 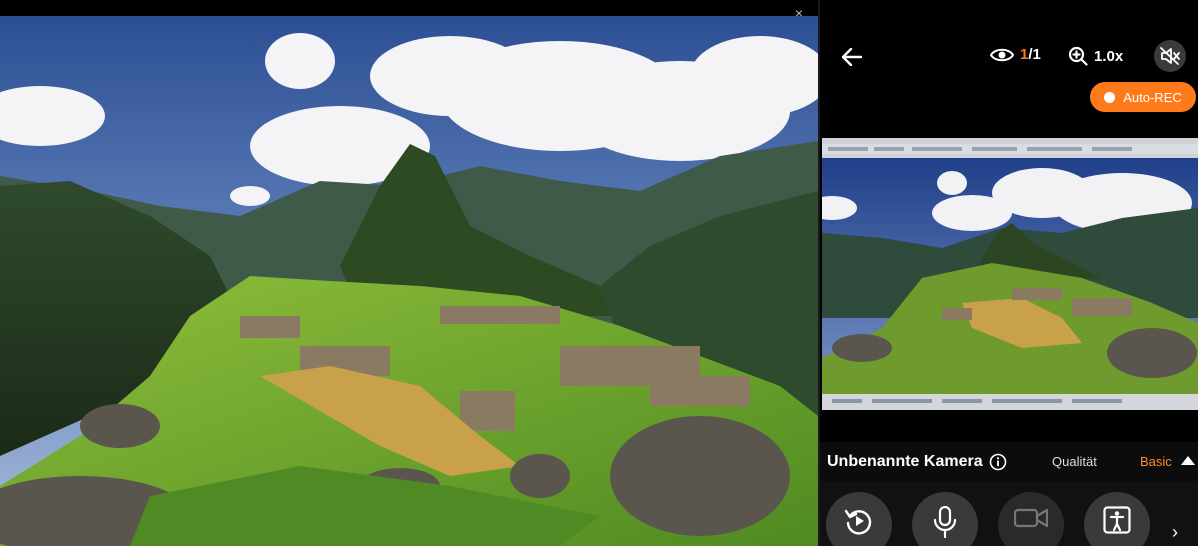 What do you see at coordinates (1002, 54) in the screenshot?
I see `eye-icon` at bounding box center [1002, 54].